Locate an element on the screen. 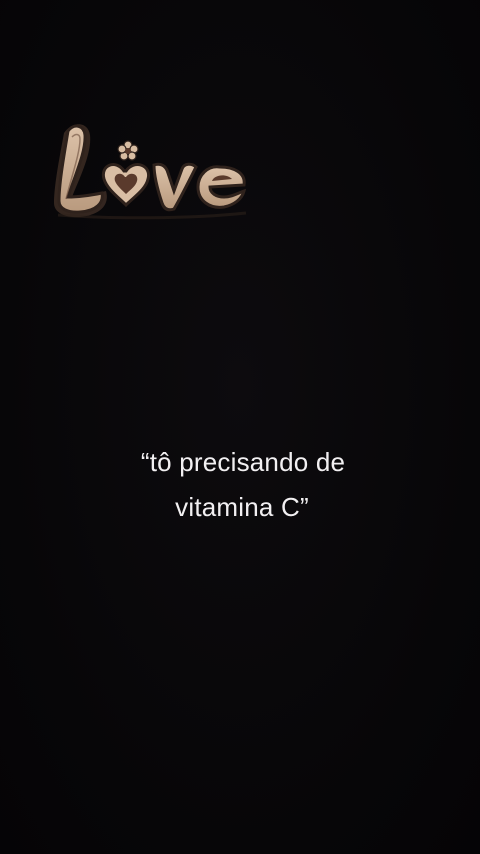 This screenshot has height=854, width=480. quote-line-2: vitamina C” is located at coordinates (242, 507).